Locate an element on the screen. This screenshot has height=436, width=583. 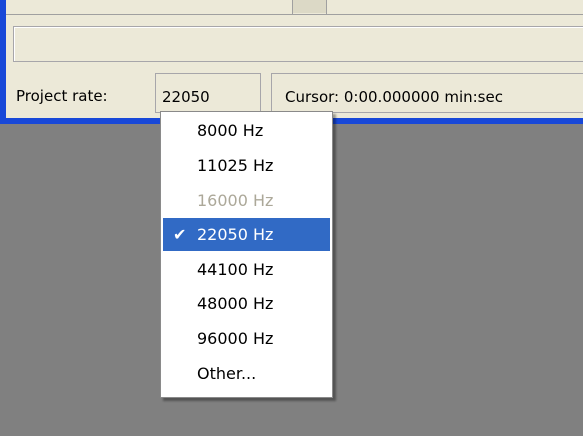
menu-item-8000: 8000 Hz is located at coordinates (246, 130).